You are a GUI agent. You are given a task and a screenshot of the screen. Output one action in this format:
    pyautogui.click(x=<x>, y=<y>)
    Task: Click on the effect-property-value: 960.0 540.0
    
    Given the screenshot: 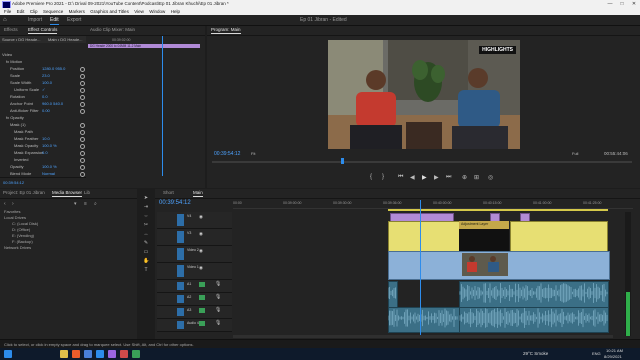 What is the action you would take?
    pyautogui.click(x=52, y=103)
    